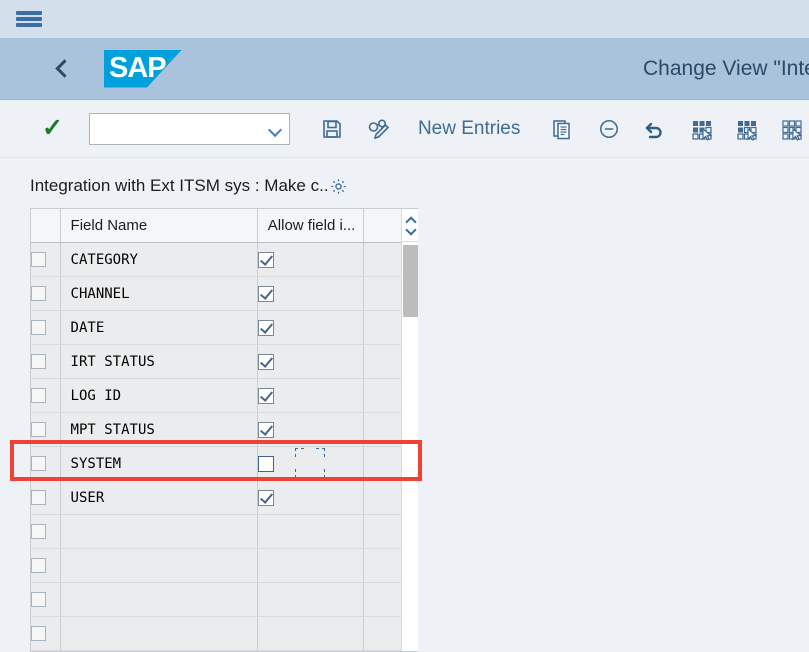  Describe the element at coordinates (331, 129) in the screenshot. I see `save-button` at that location.